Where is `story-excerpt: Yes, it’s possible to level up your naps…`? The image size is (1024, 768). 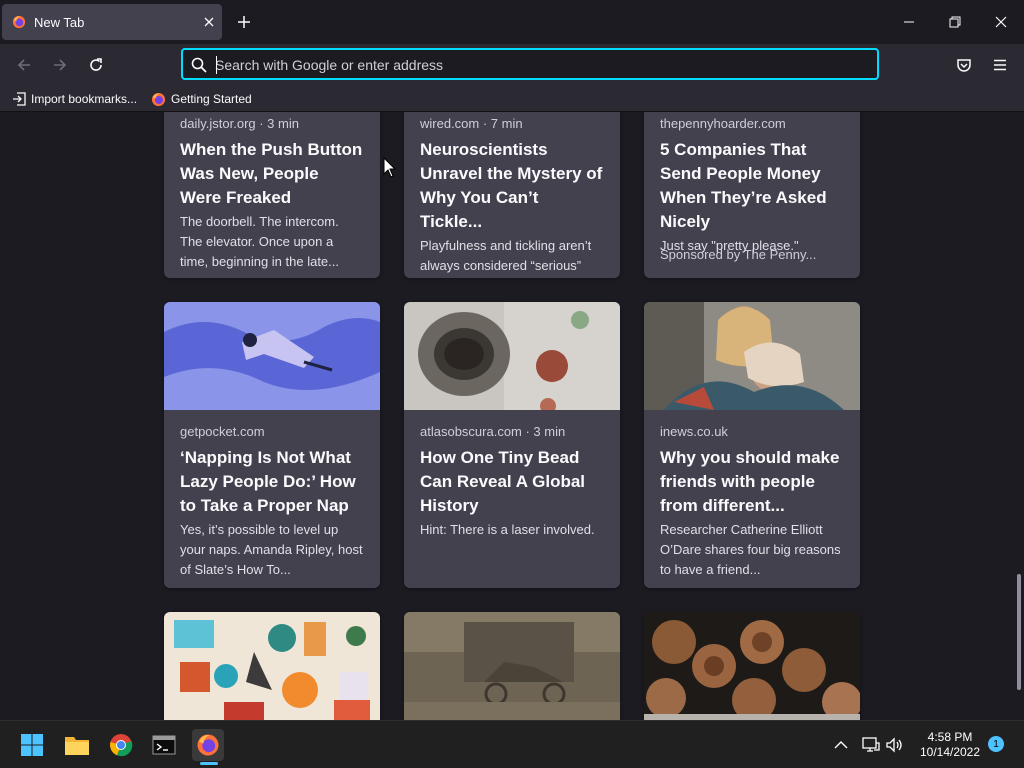
story-excerpt: Yes, it’s possible to level up your naps… is located at coordinates (271, 549).